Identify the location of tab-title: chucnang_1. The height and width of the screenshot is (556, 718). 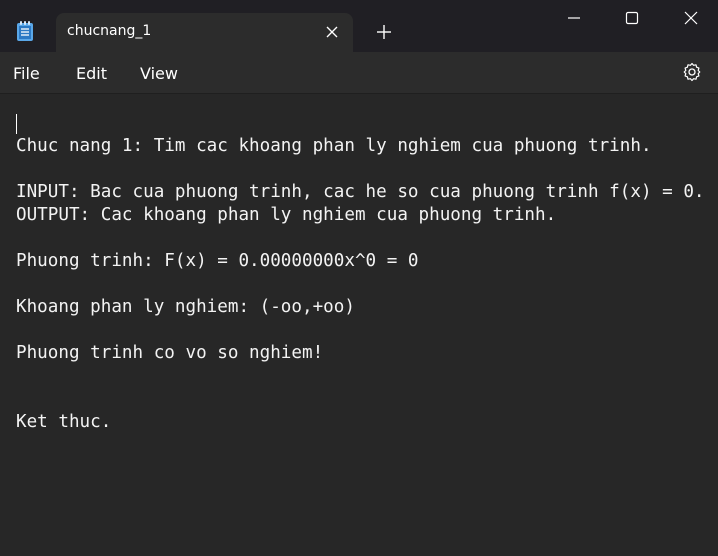
(109, 31).